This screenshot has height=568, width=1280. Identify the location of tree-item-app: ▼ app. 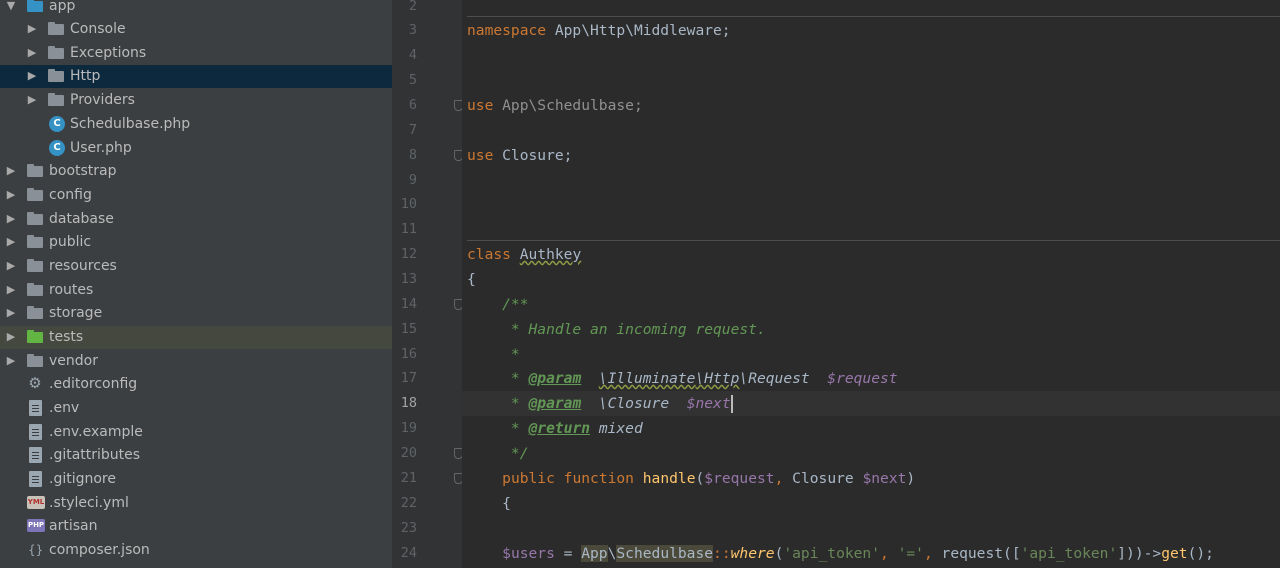
(196, 9).